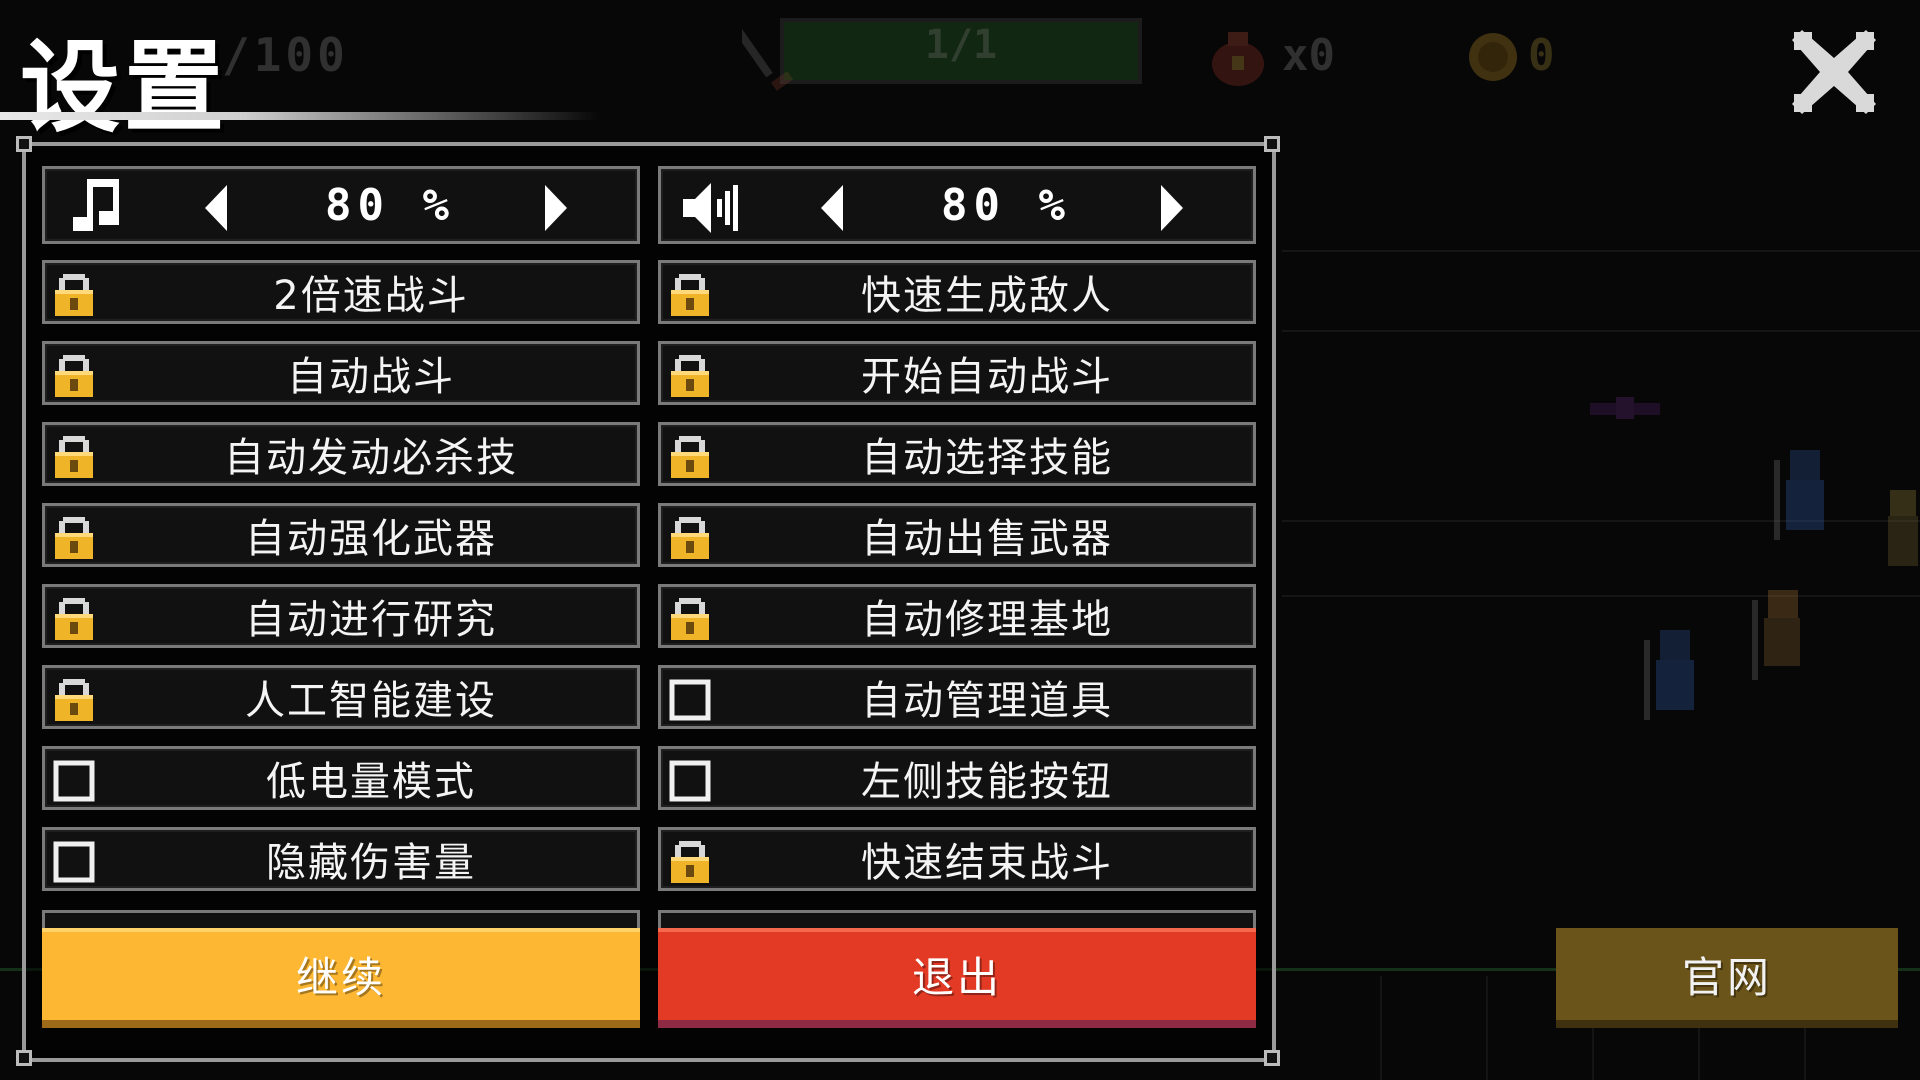  What do you see at coordinates (1238, 59) in the screenshot?
I see `loot-bag-icon` at bounding box center [1238, 59].